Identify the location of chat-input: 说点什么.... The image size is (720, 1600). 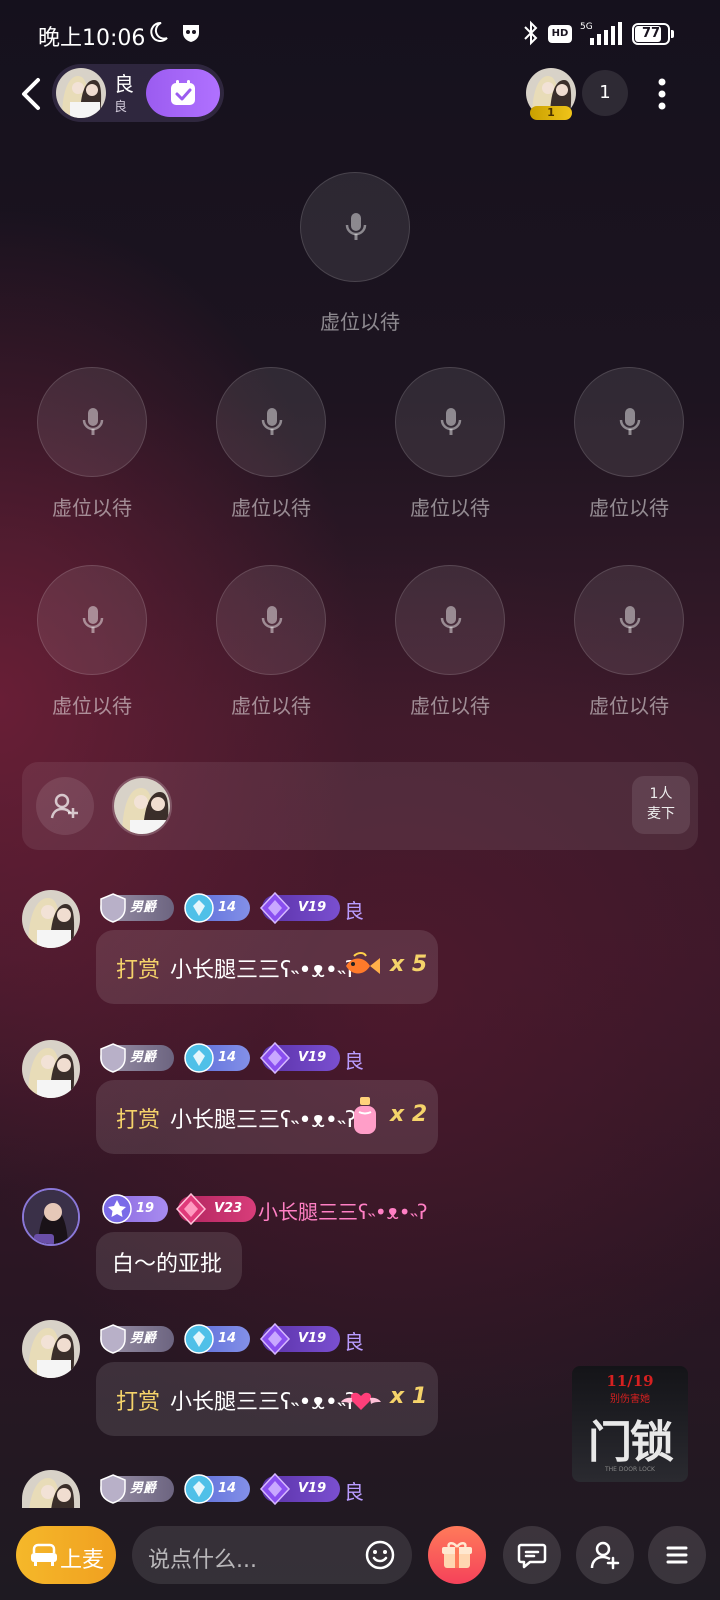
(272, 1555).